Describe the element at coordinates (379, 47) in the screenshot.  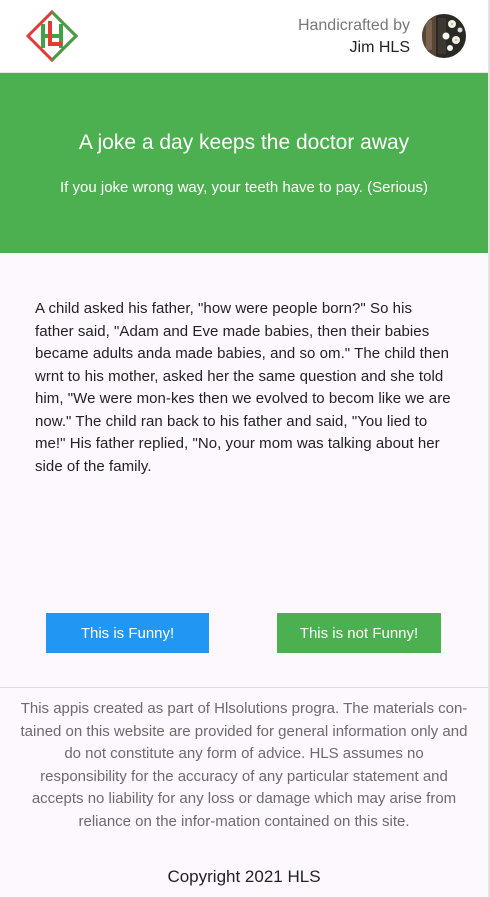
I see `author-name: Jim HLS` at that location.